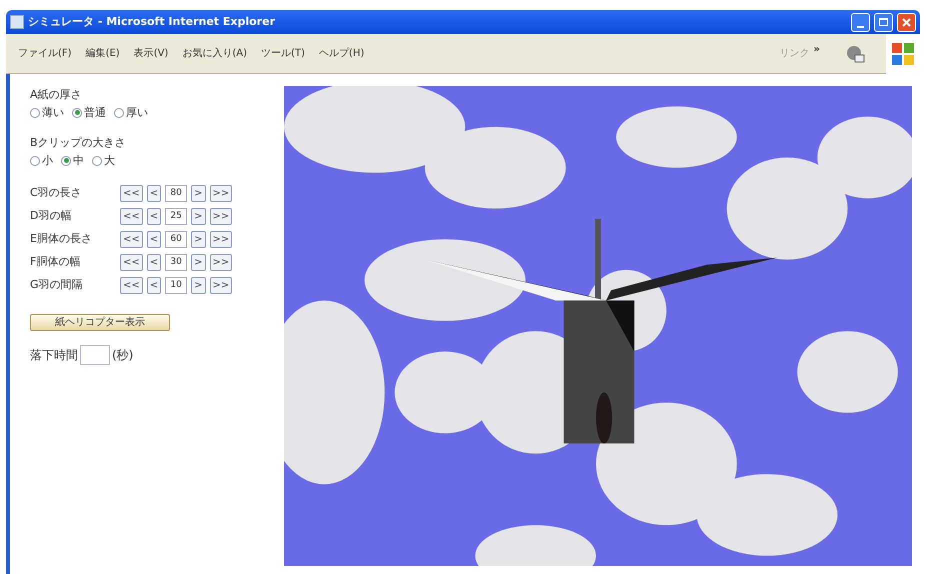 Image resolution: width=926 pixels, height=574 pixels. What do you see at coordinates (103, 53) in the screenshot?
I see `menu-item: 編集(E)` at bounding box center [103, 53].